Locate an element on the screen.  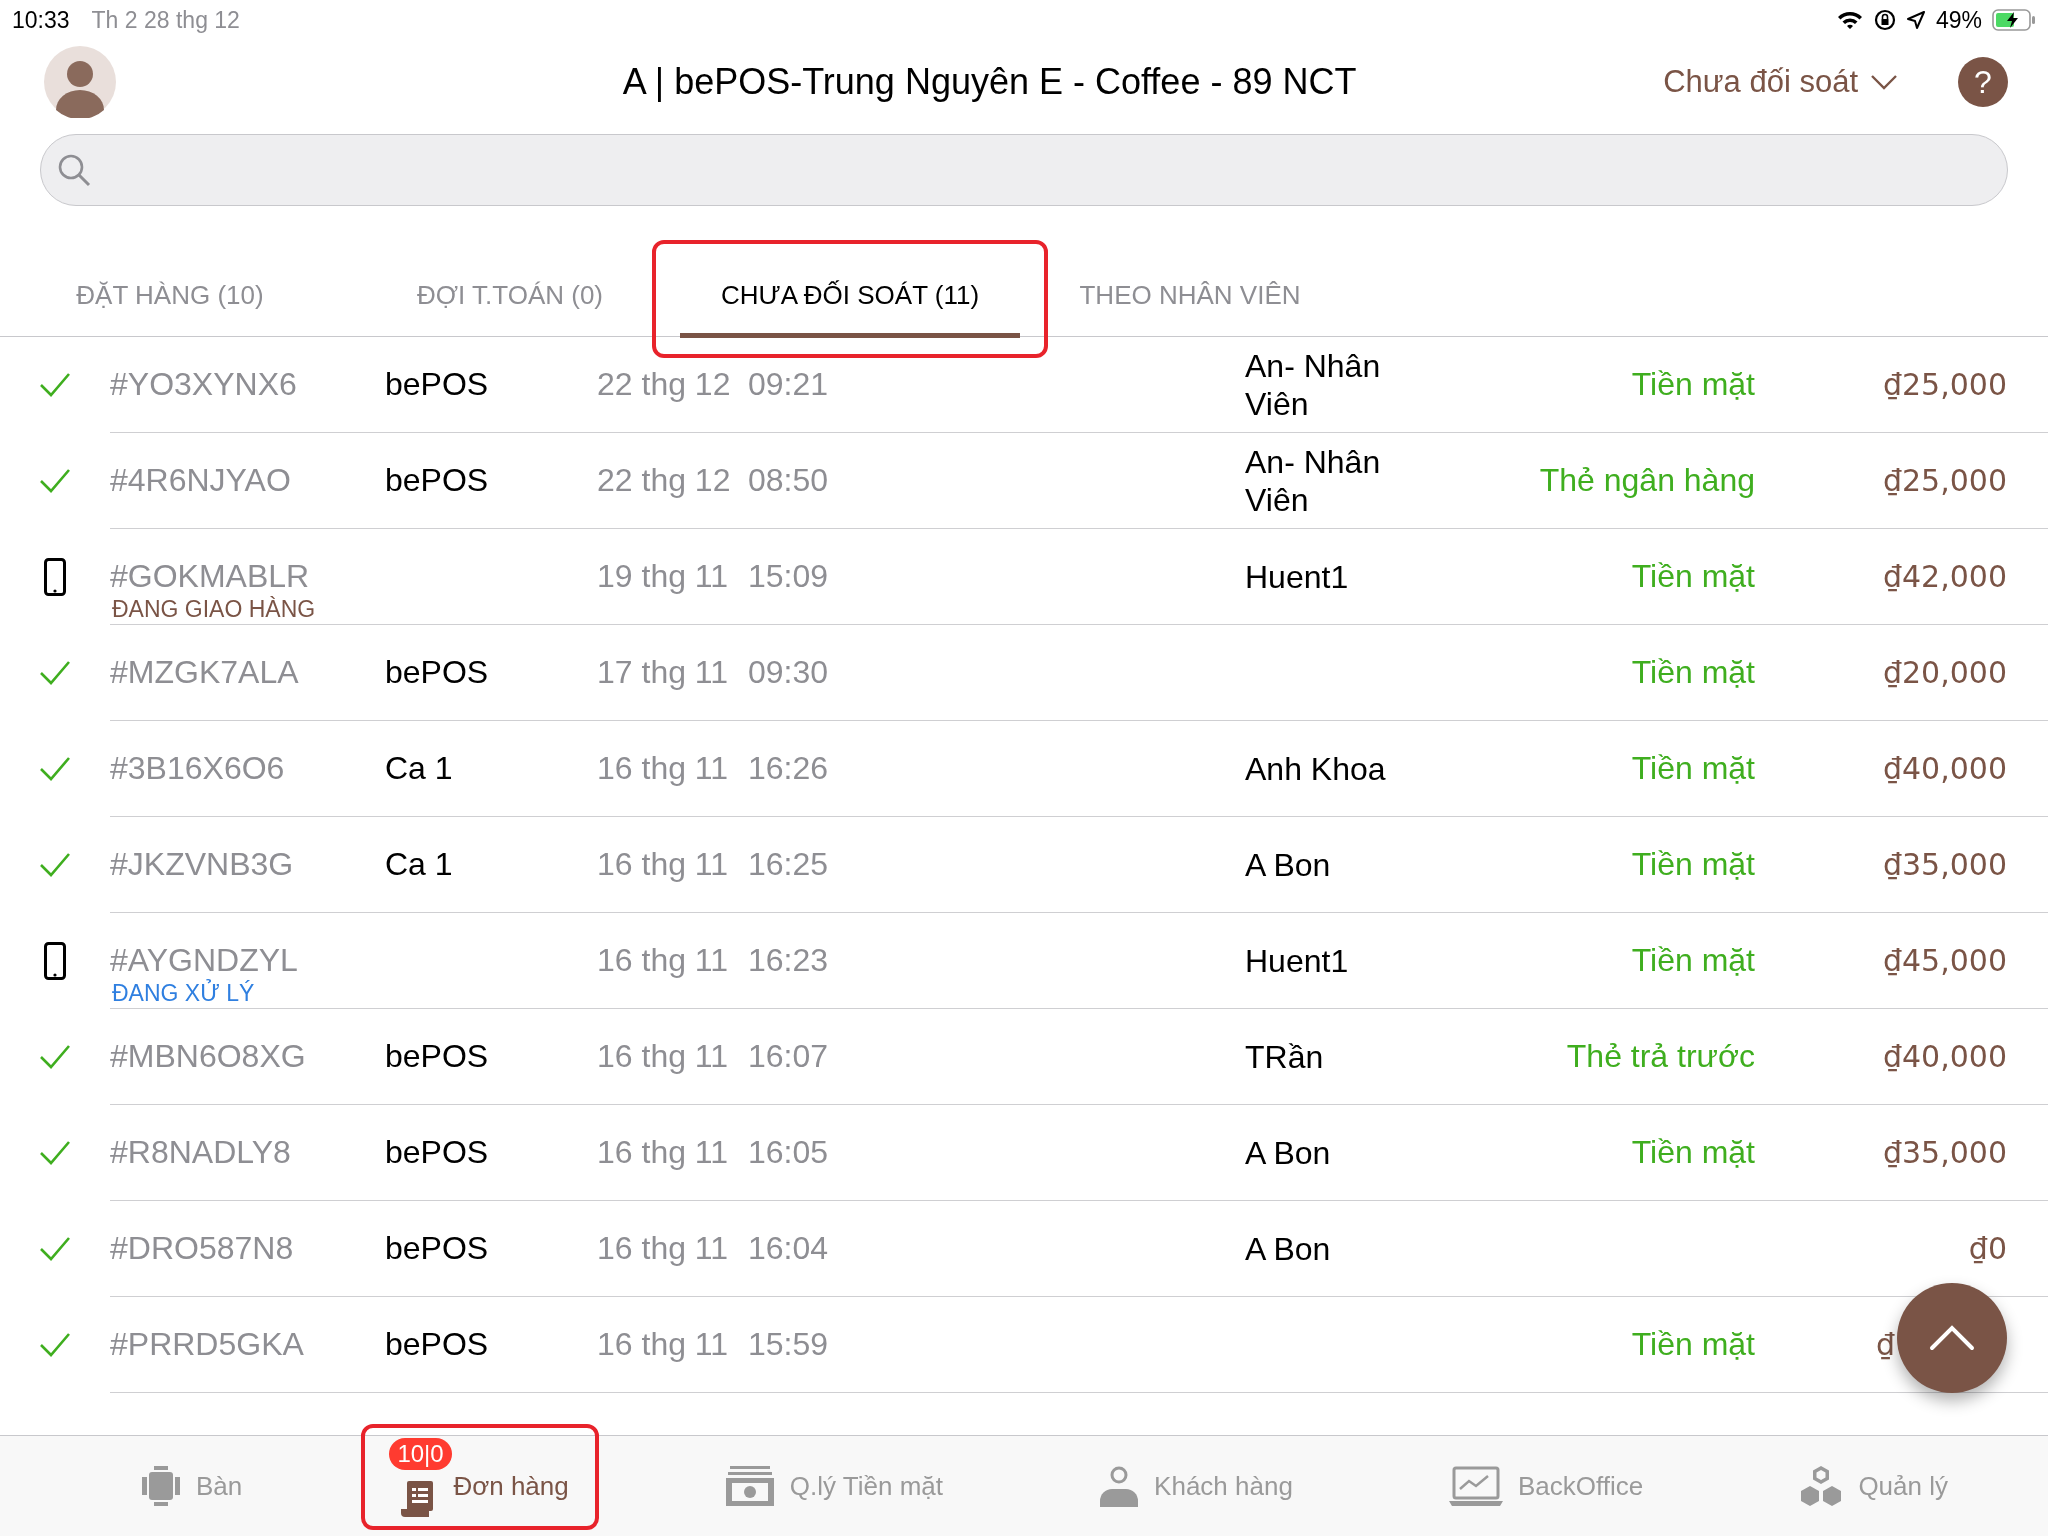
search-icon is located at coordinates (74, 170).